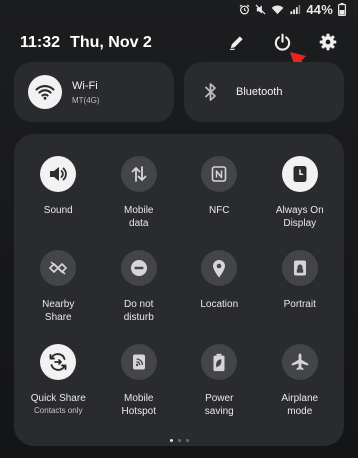 Image resolution: width=358 pixels, height=458 pixels. I want to click on edit-icon, so click(236, 42).